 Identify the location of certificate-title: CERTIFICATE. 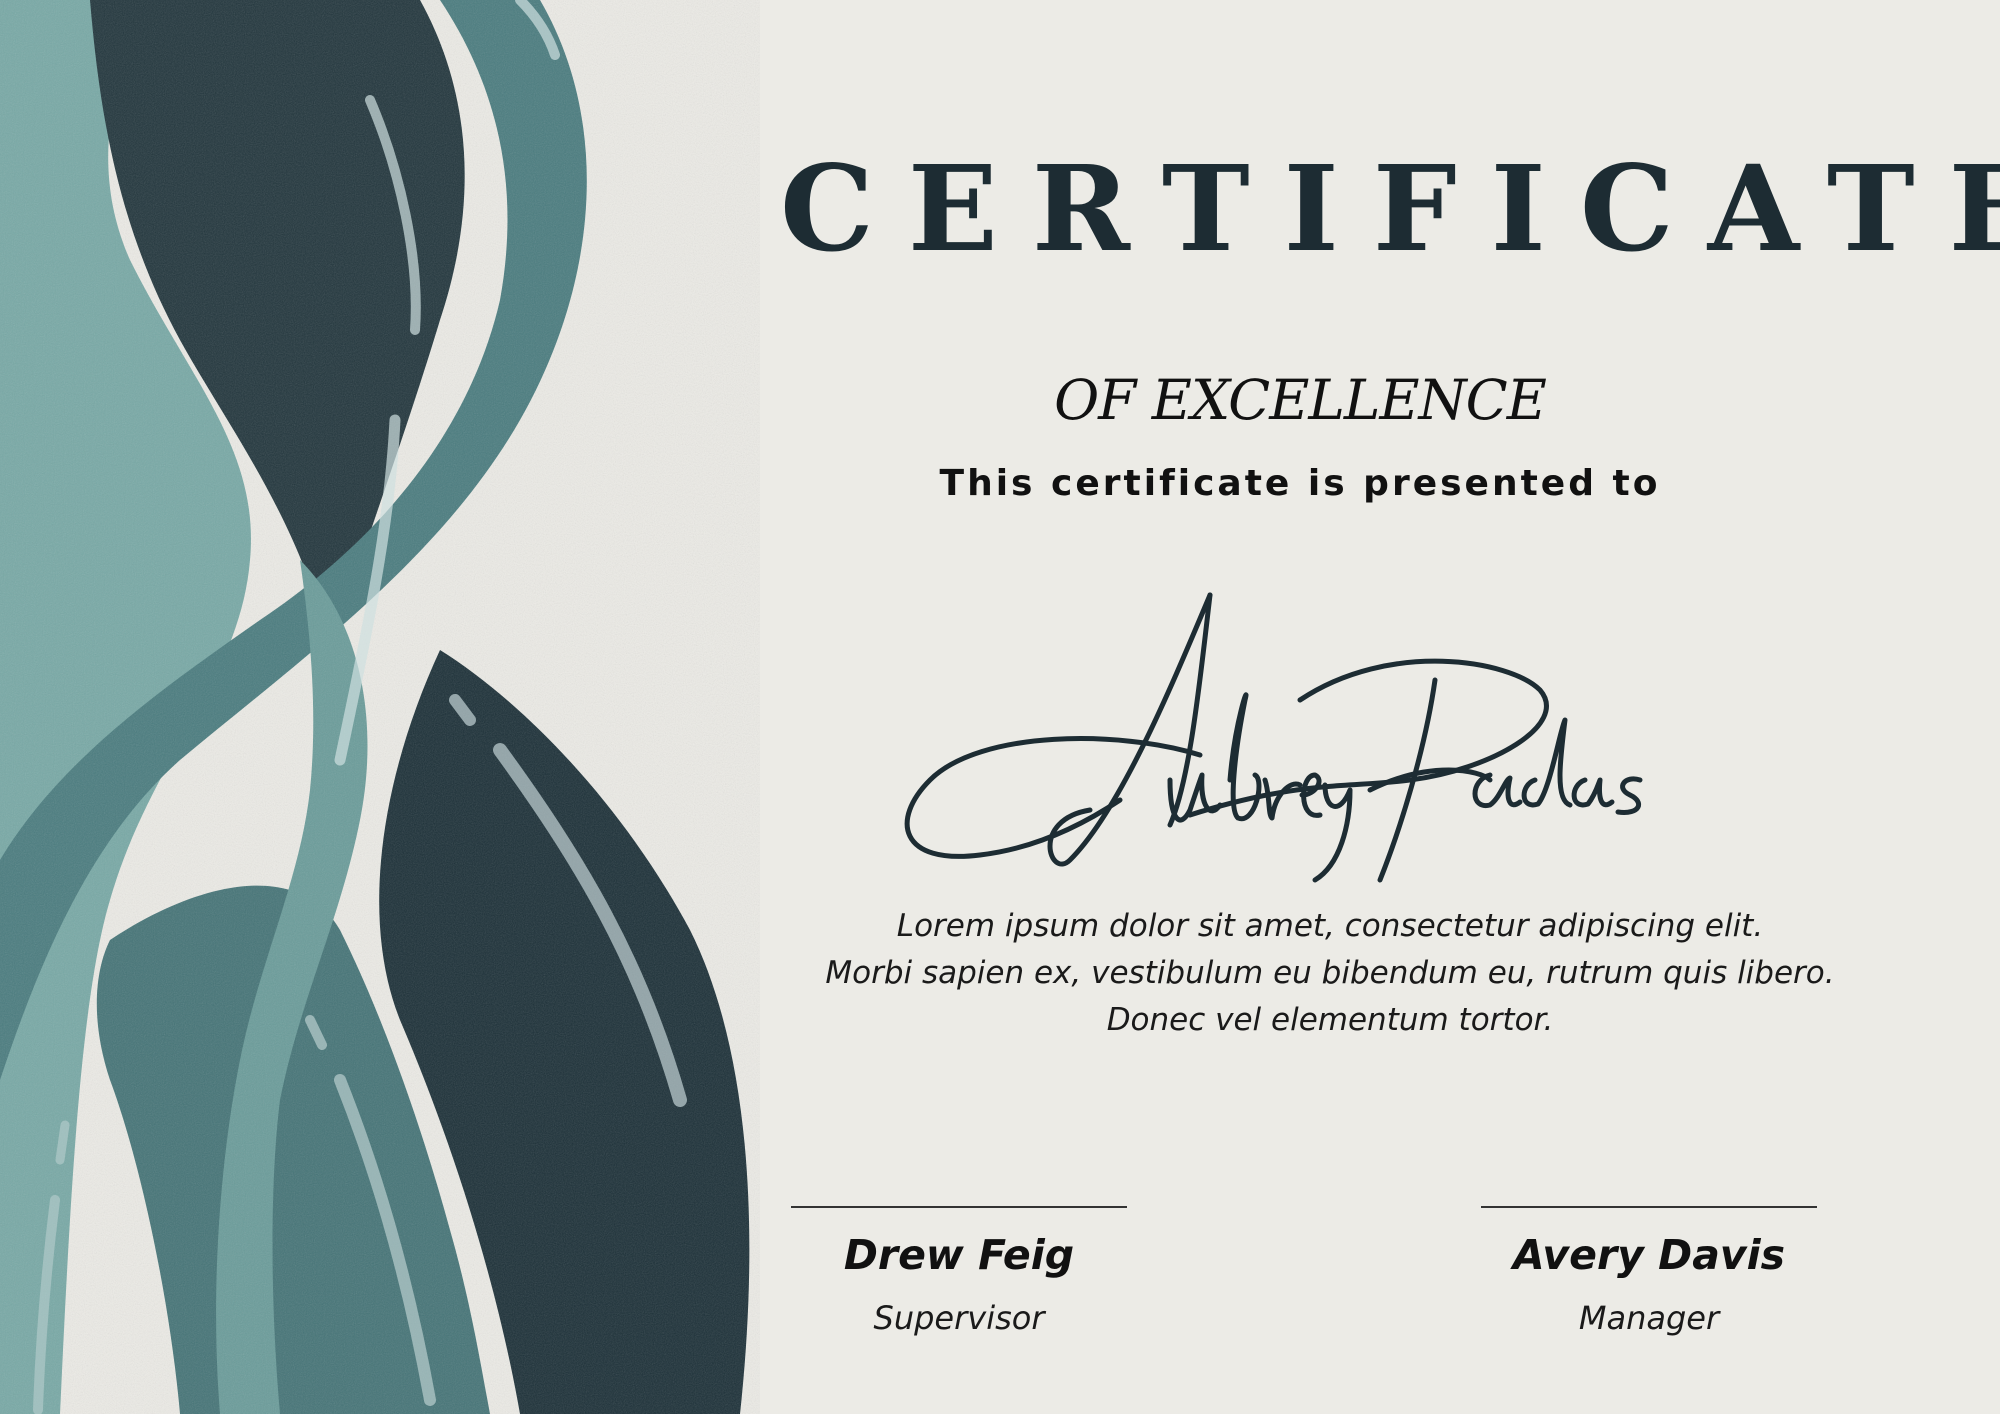
(1390, 208).